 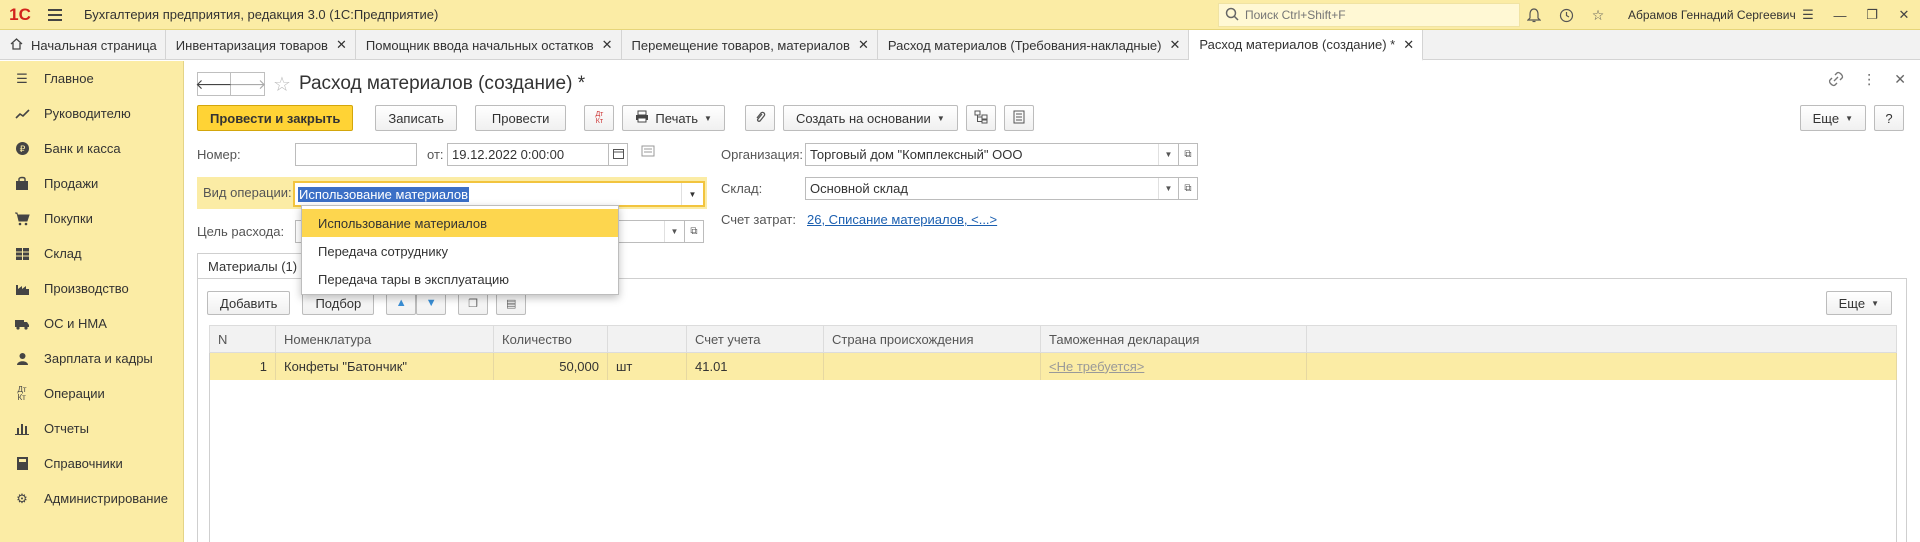 What do you see at coordinates (1598, 15) in the screenshot?
I see `favorites-star-icon: ☆` at bounding box center [1598, 15].